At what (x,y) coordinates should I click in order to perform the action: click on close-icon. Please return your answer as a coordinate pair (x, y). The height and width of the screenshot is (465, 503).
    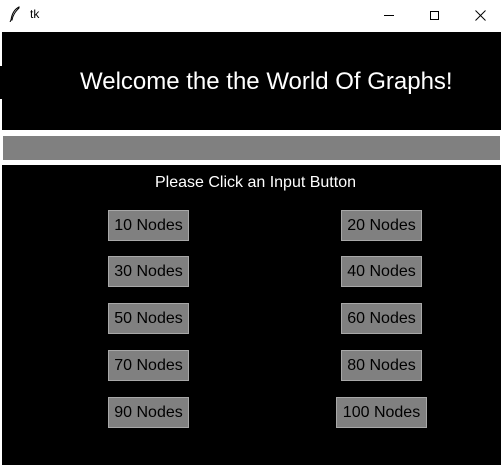
    Looking at the image, I should click on (480, 15).